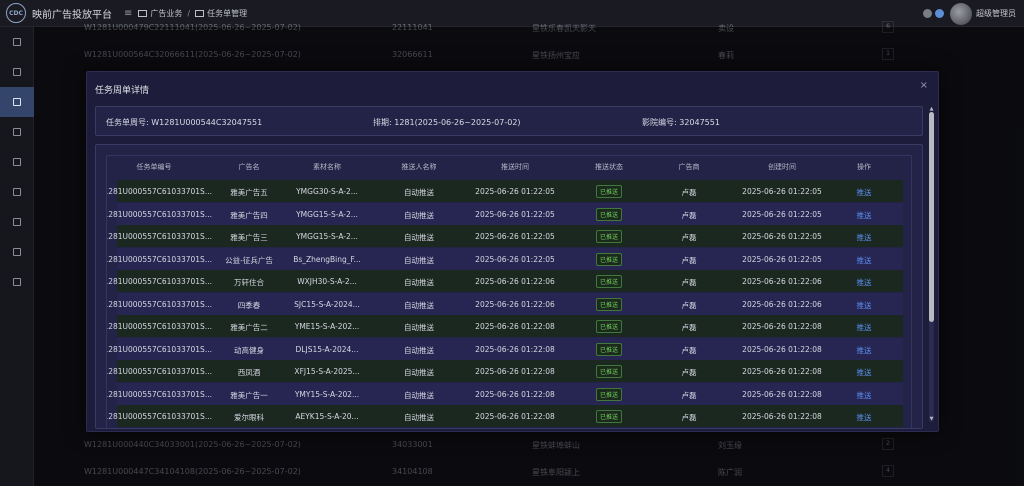  Describe the element at coordinates (249, 260) in the screenshot. I see `cell-ad-name: 公益-征兵广告` at that location.